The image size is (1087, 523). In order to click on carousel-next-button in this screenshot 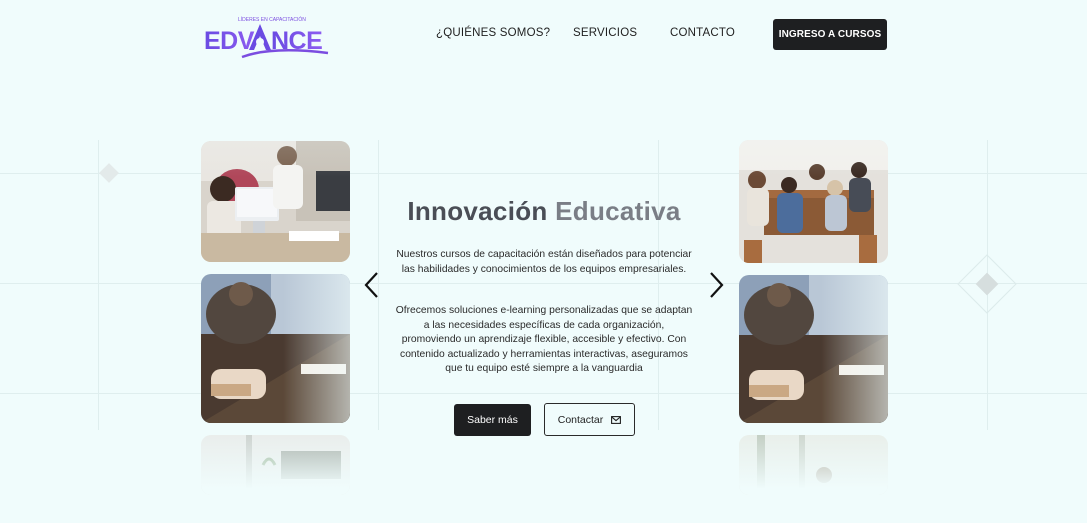, I will do `click(716, 285)`.